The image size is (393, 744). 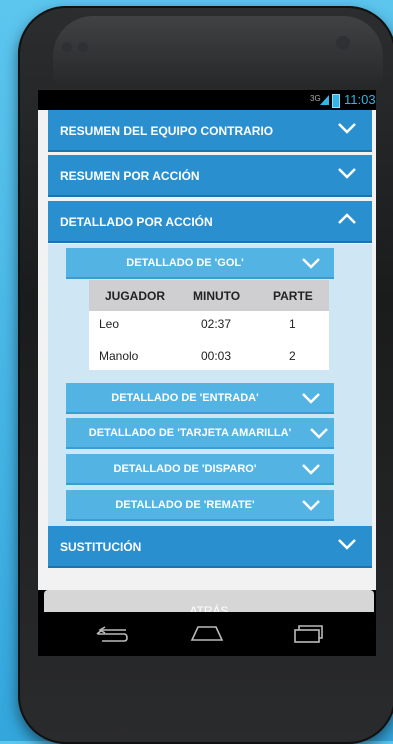 I want to click on back-nav-icon, so click(x=111, y=634).